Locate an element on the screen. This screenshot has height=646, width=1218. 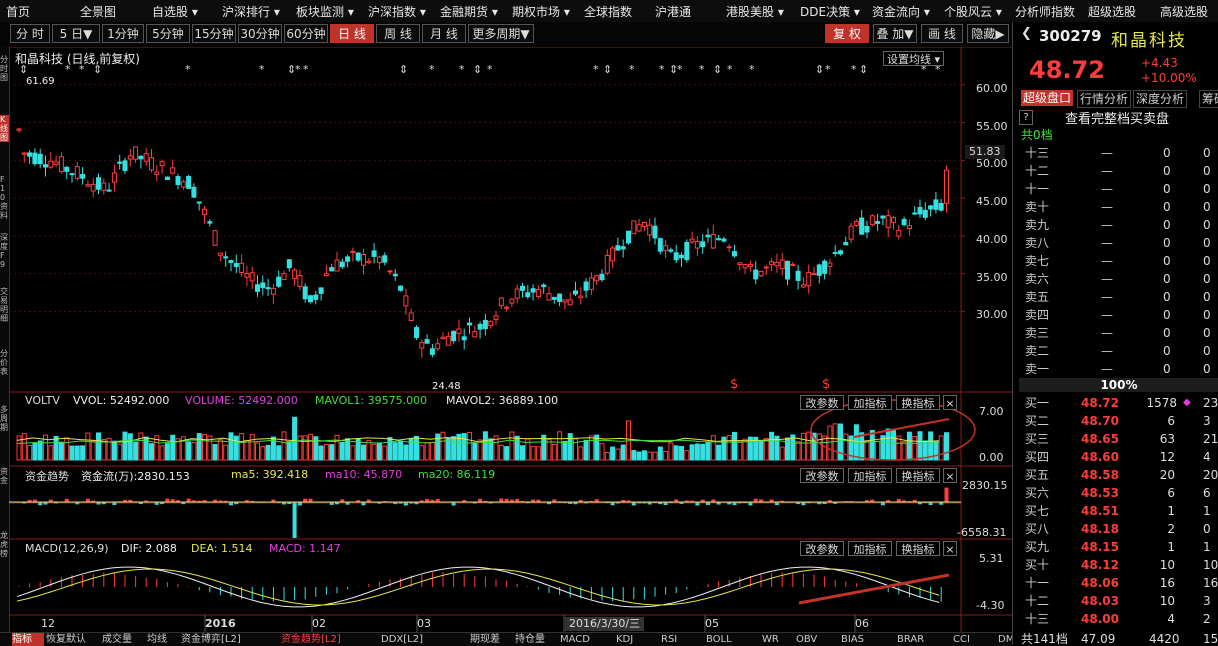
period-button: 日 线 is located at coordinates (352, 33).